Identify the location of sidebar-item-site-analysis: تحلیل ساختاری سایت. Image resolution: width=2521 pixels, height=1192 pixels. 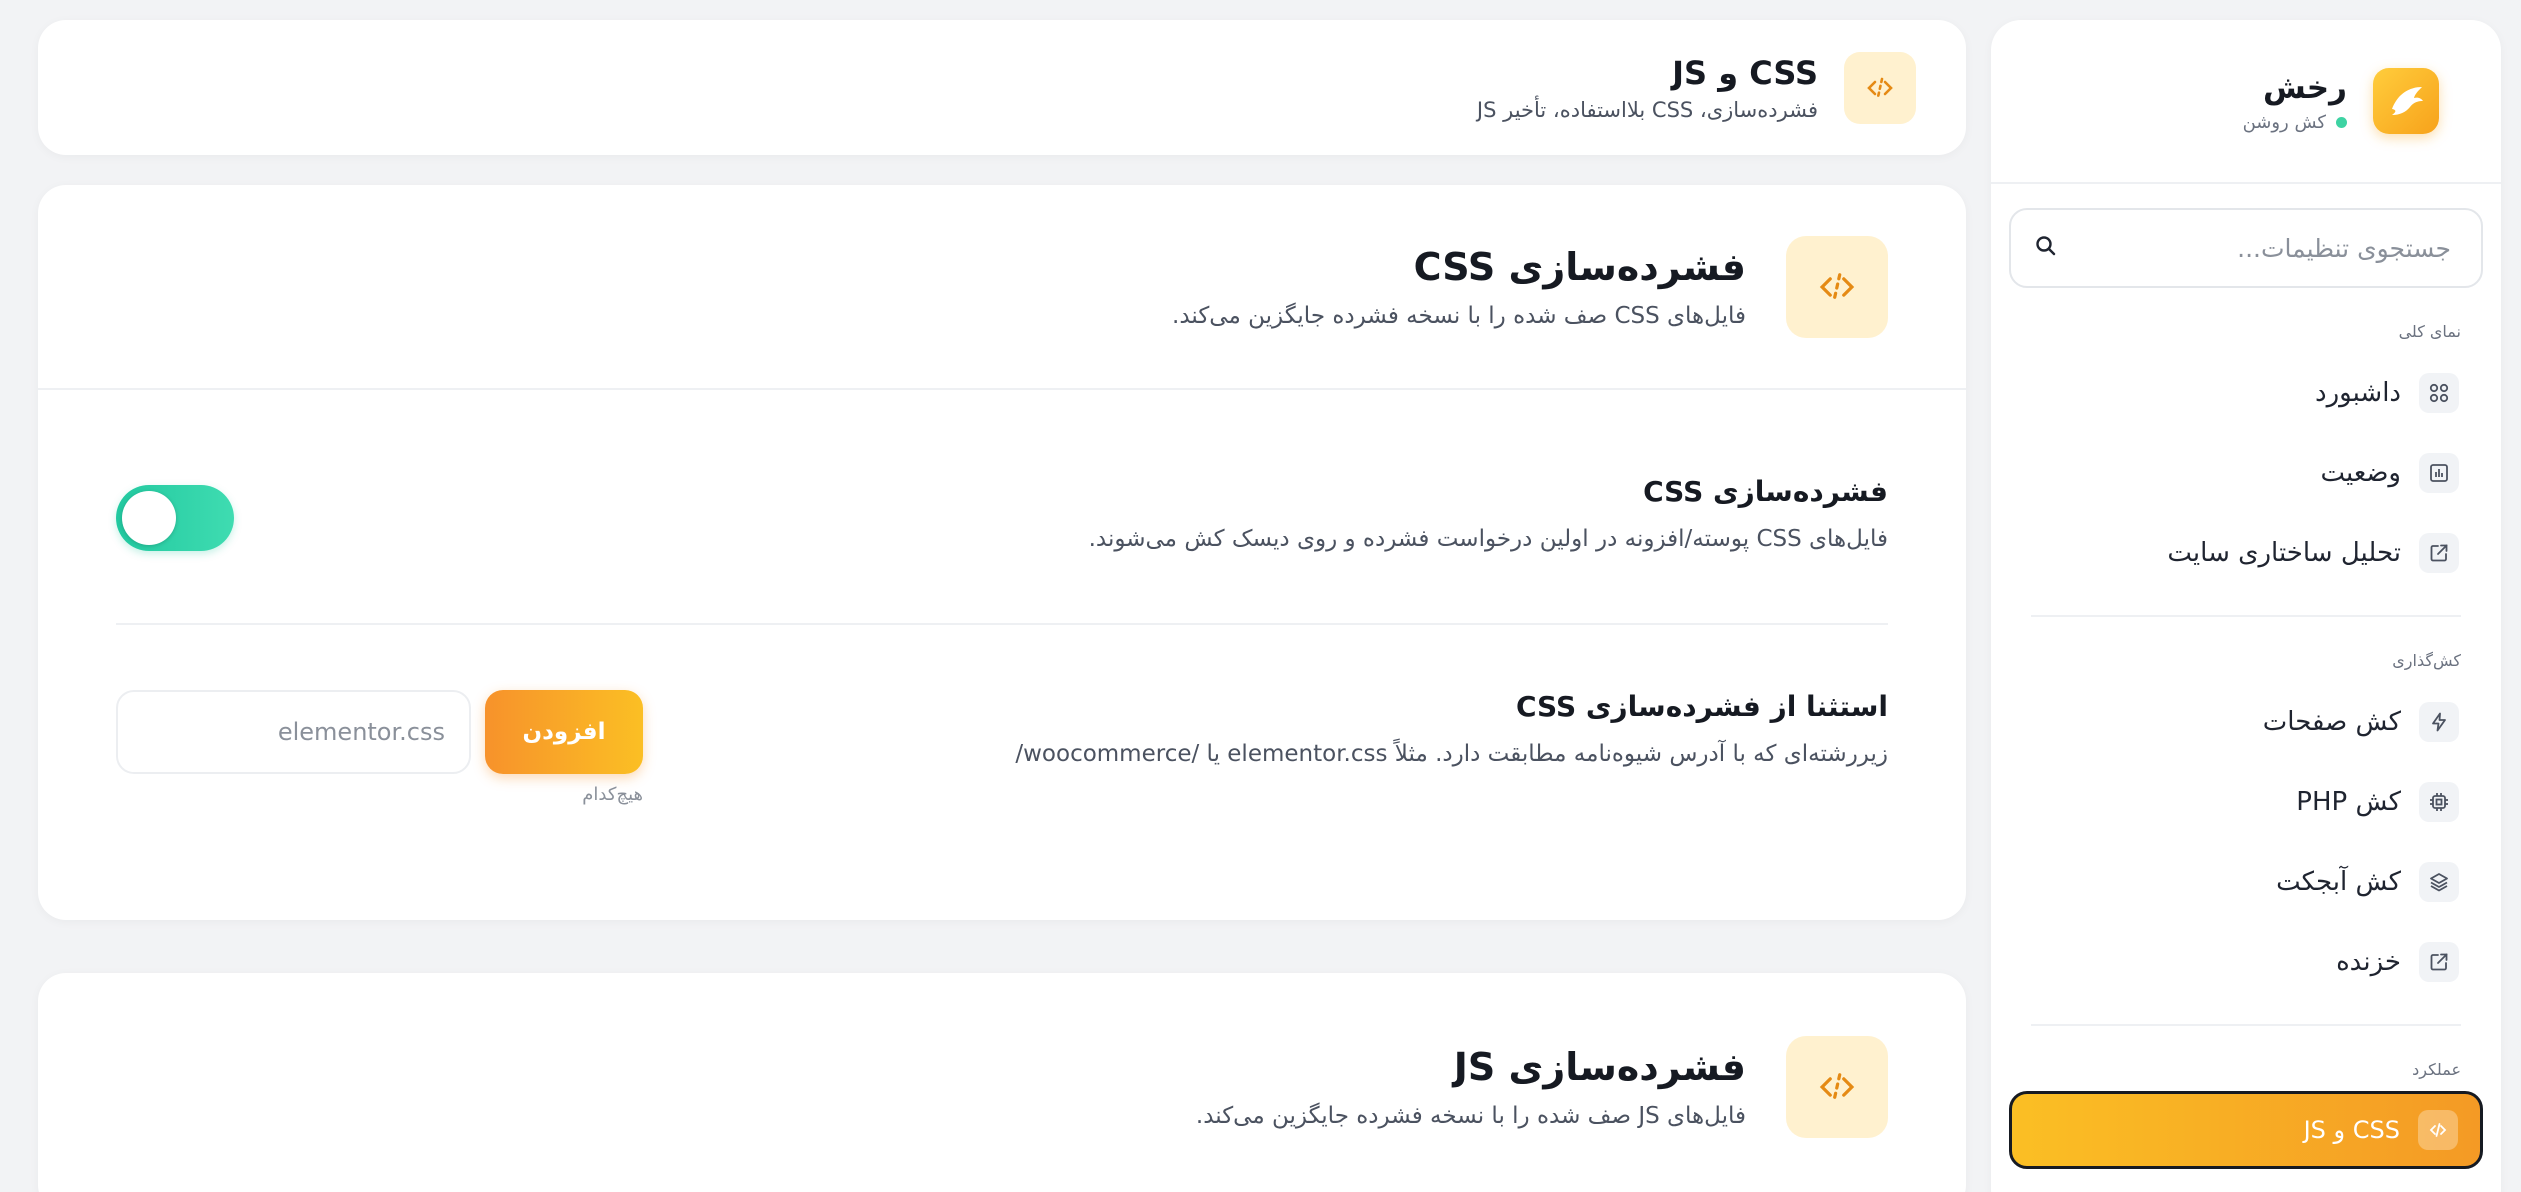
(2246, 553).